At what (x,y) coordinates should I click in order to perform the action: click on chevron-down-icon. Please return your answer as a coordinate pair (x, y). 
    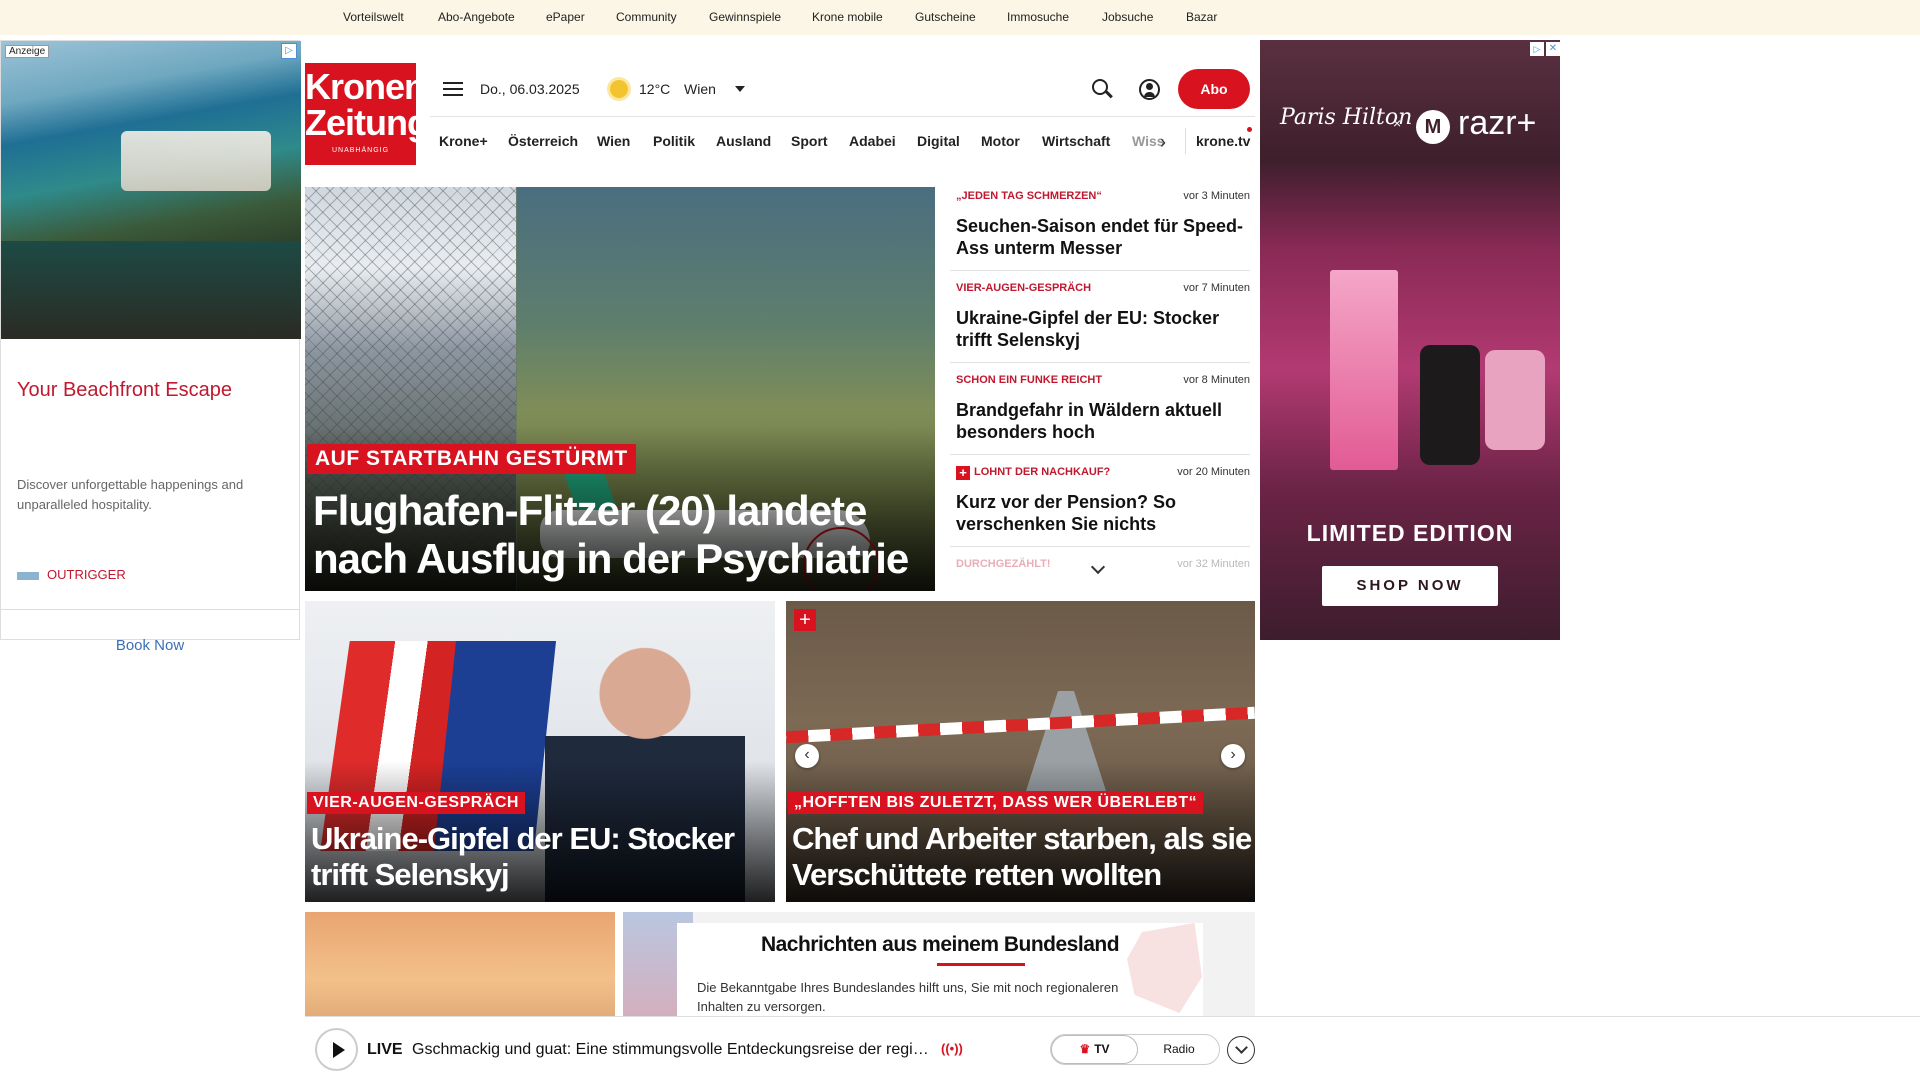
    Looking at the image, I should click on (740, 89).